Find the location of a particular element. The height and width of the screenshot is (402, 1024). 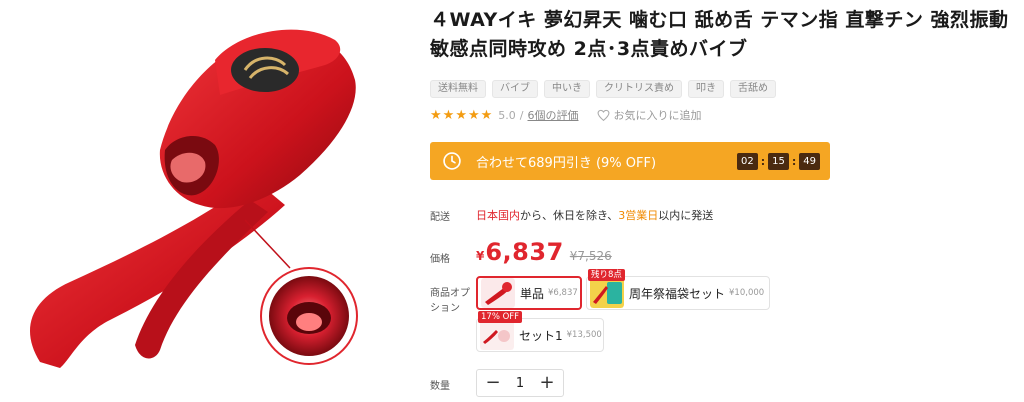

timer-minutes: 15 is located at coordinates (778, 161).